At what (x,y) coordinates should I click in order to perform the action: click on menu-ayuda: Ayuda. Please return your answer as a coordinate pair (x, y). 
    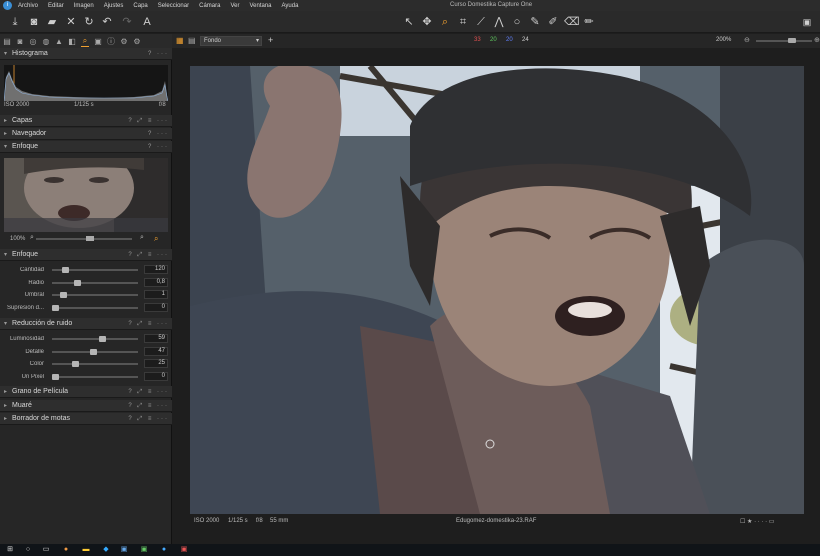
    Looking at the image, I should click on (290, 6).